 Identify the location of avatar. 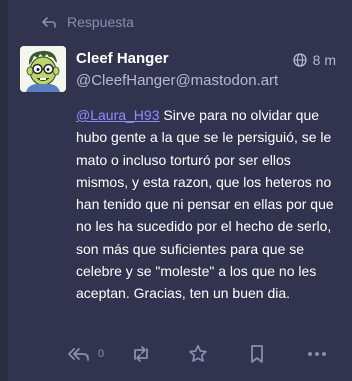
(43, 69).